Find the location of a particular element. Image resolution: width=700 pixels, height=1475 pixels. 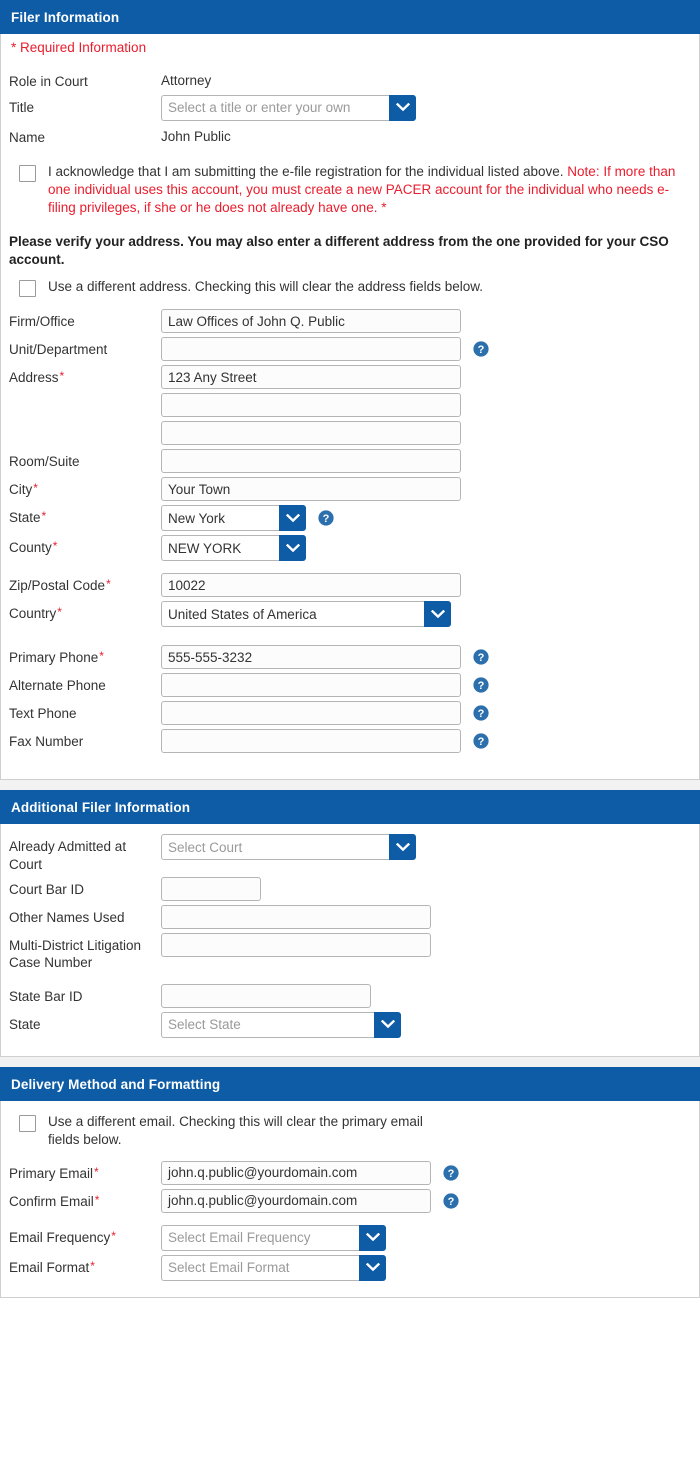

primary-phone-row: Primary Phone* 555-555-3232 ? is located at coordinates (350, 657).